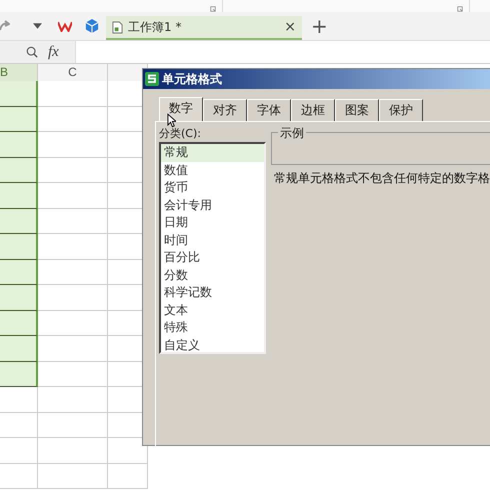 This screenshot has height=490, width=490. Describe the element at coordinates (382, 178) in the screenshot. I see `description-text: 常规单元格格式不包含任何特定的数字格` at that location.